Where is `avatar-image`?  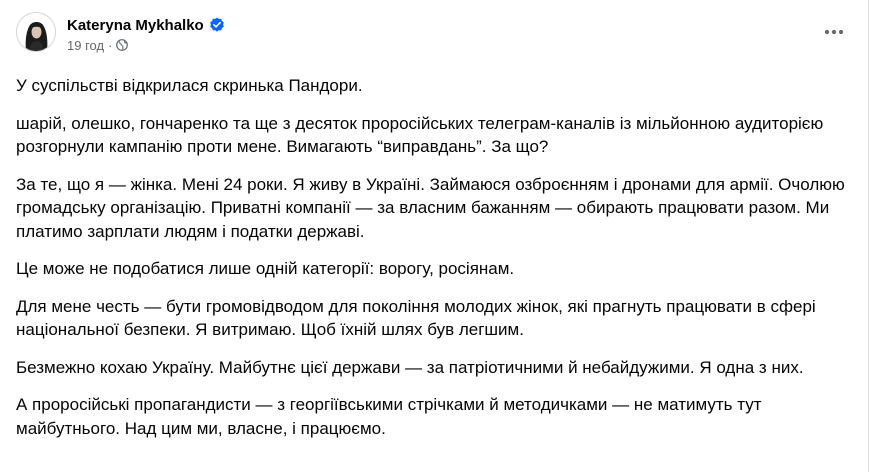
avatar-image is located at coordinates (36, 32).